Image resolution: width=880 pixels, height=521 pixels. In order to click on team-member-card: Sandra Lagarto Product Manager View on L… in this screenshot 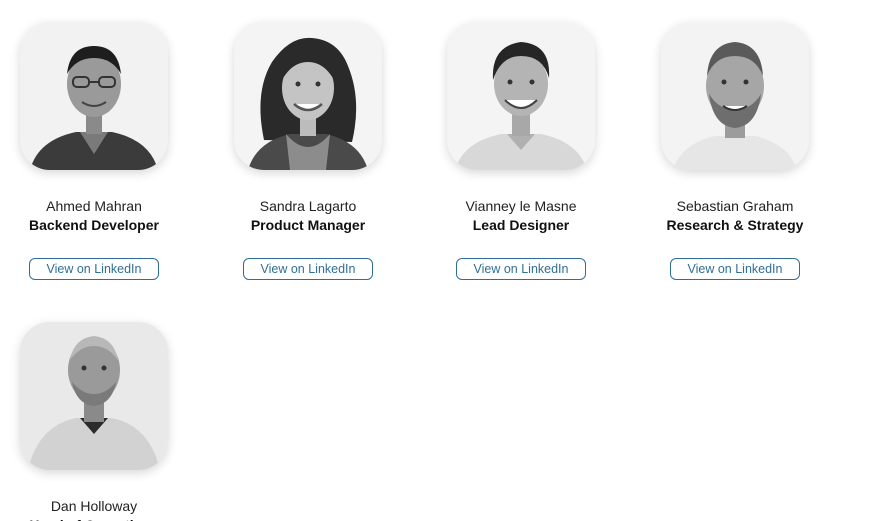, I will do `click(308, 151)`.